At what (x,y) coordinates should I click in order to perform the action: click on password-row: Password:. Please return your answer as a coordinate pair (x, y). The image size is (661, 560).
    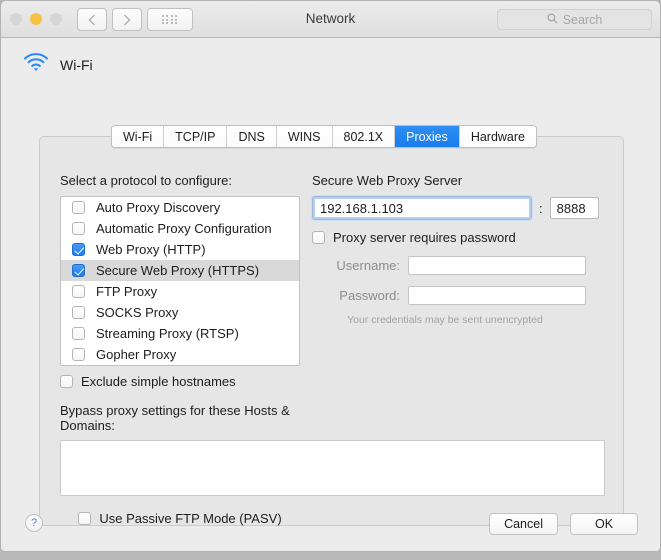
    Looking at the image, I should click on (459, 295).